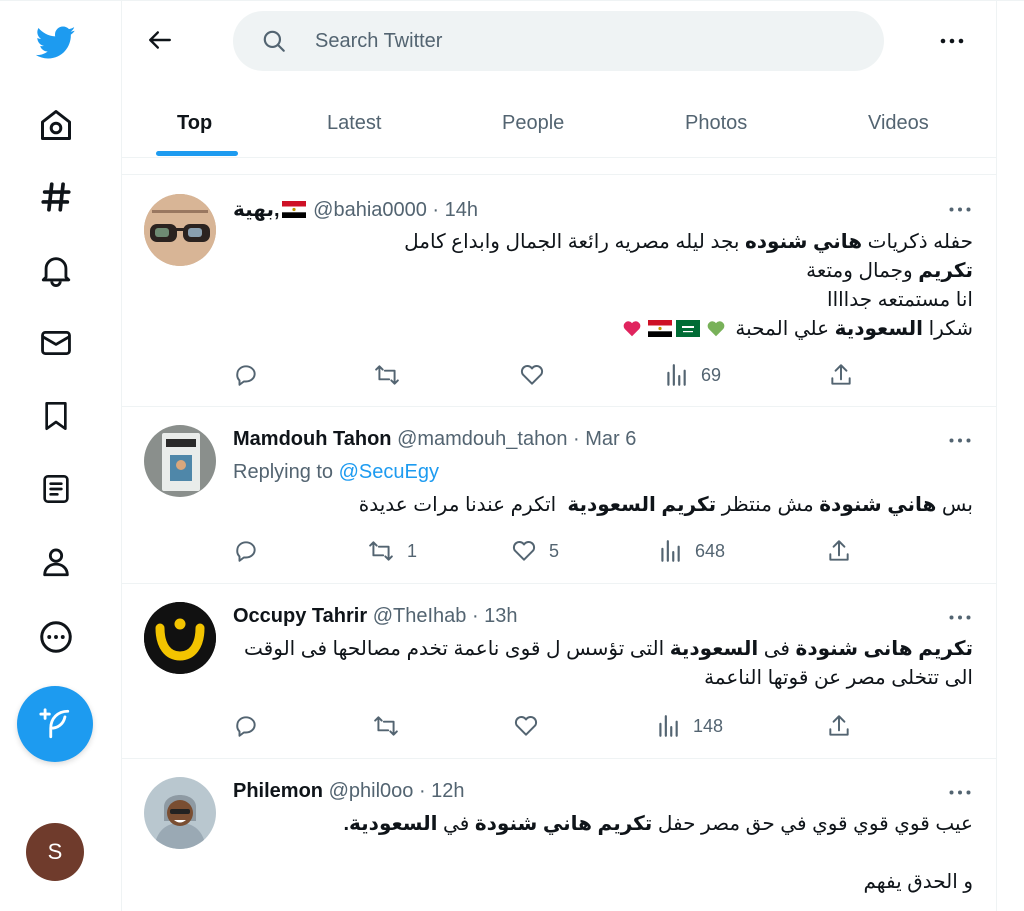  Describe the element at coordinates (336, 472) in the screenshot. I see `replying-to: Replying to @SecuEgy` at that location.